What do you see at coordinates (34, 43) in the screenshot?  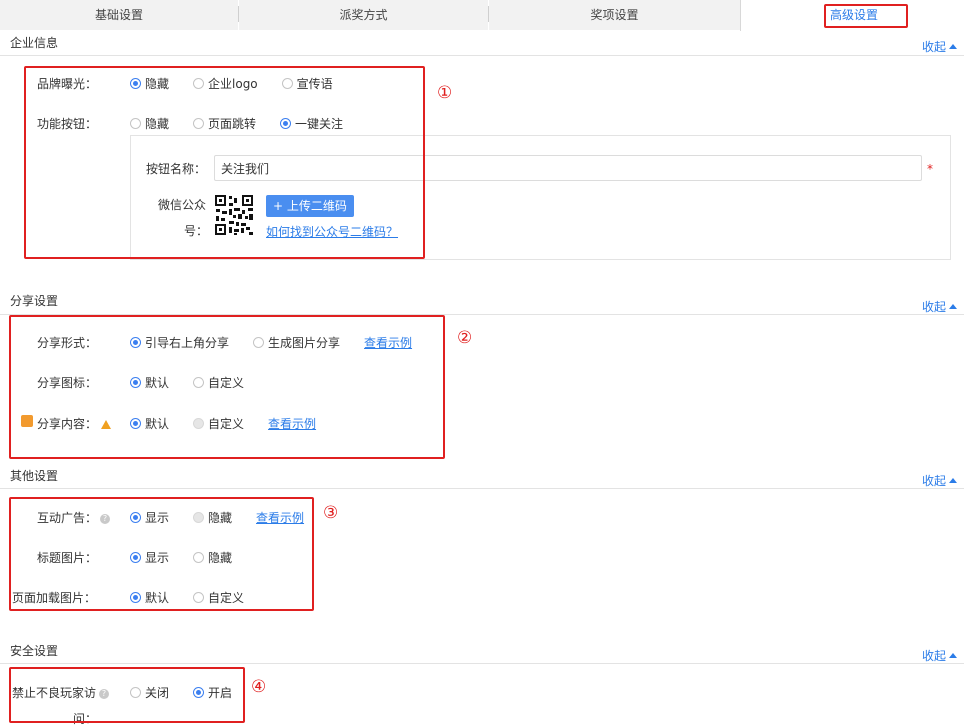 I see `section-title-enterprise: 企业信息` at bounding box center [34, 43].